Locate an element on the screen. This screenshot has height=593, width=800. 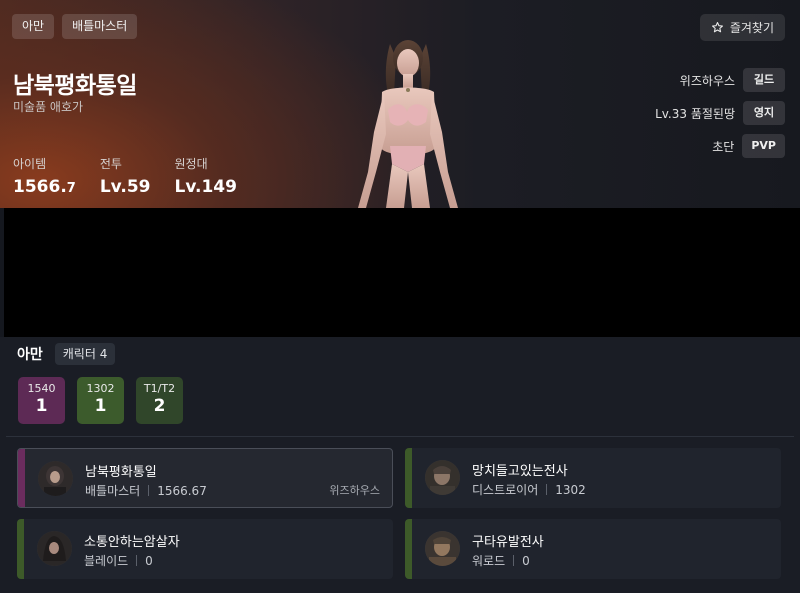
card-character-name: 망치들고있는전사 is located at coordinates (520, 471).